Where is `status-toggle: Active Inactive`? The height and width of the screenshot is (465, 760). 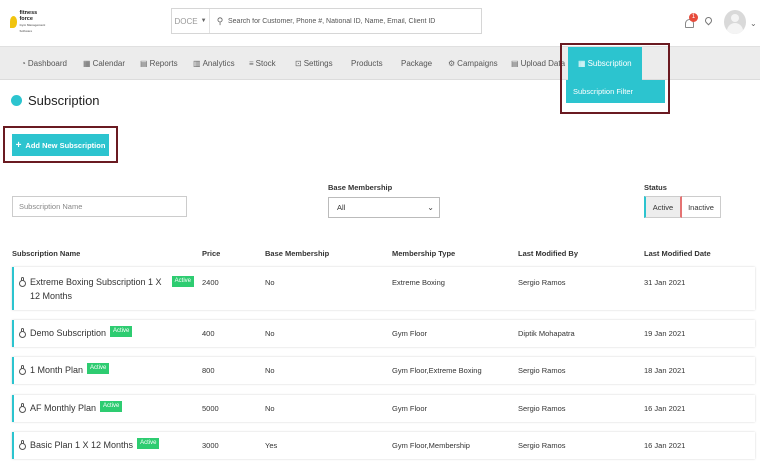 status-toggle: Active Inactive is located at coordinates (682, 207).